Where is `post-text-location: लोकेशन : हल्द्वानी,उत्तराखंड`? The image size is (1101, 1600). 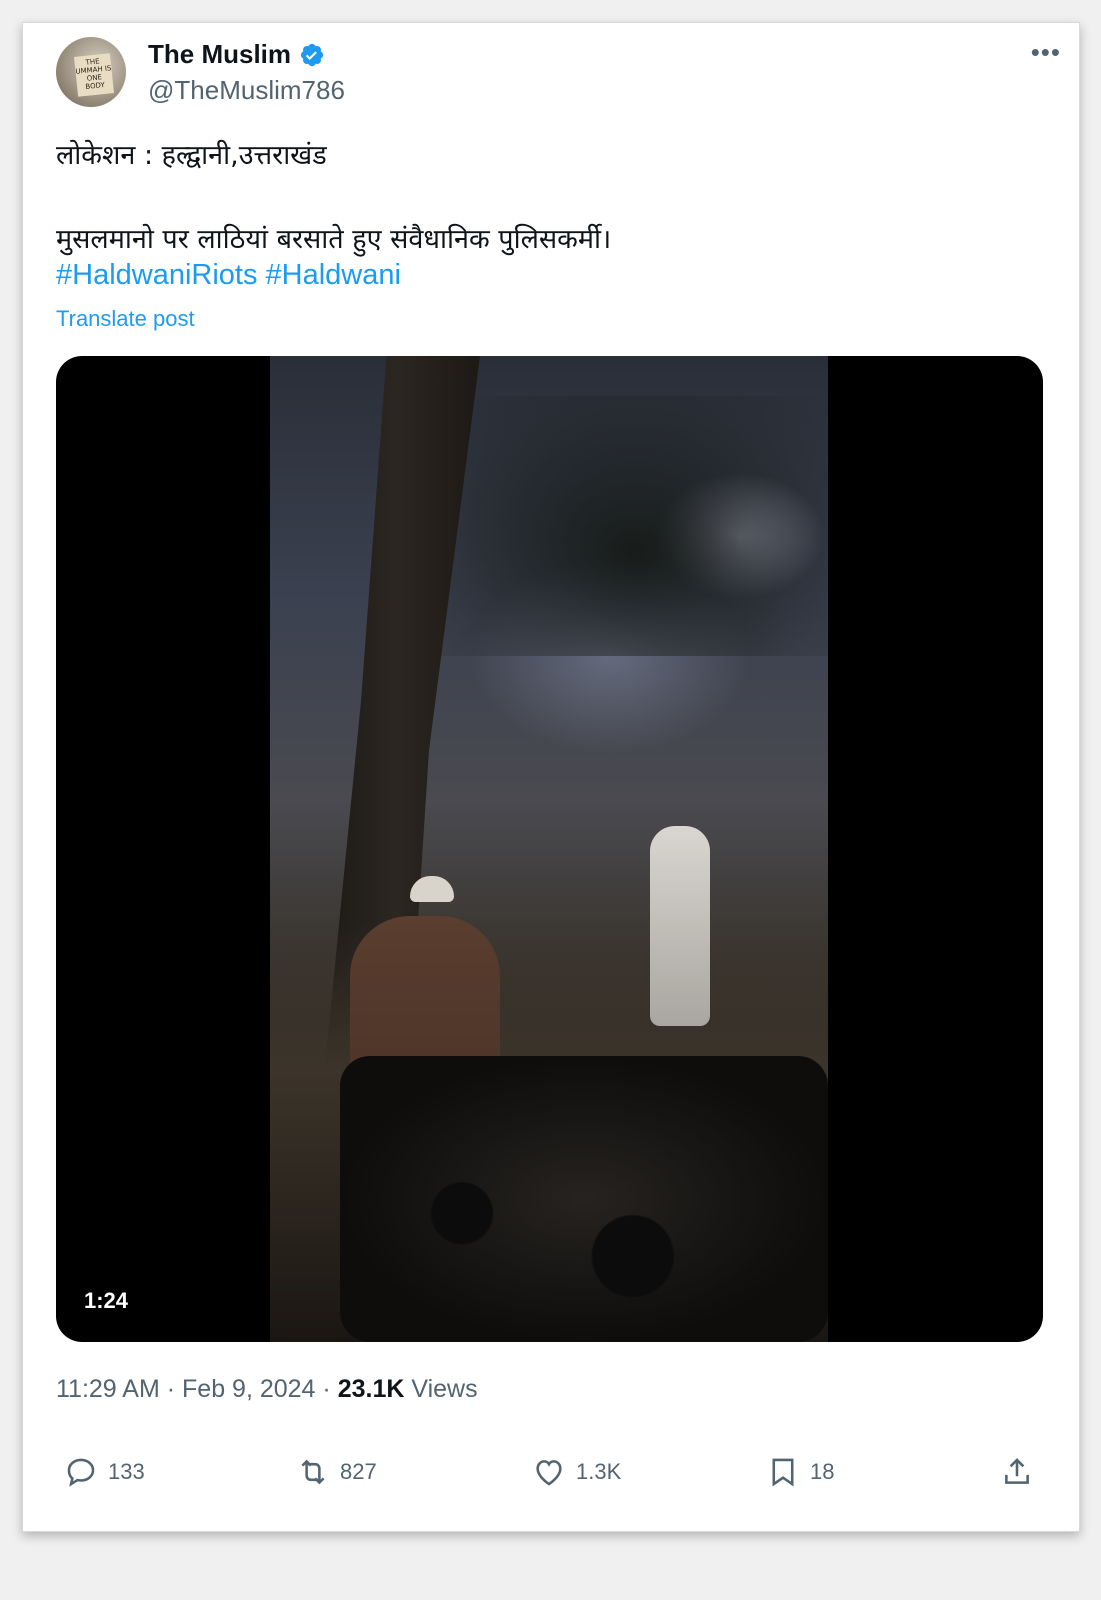 post-text-location: लोकेशन : हल्द्वानी,उत्तराखंड is located at coordinates (191, 155).